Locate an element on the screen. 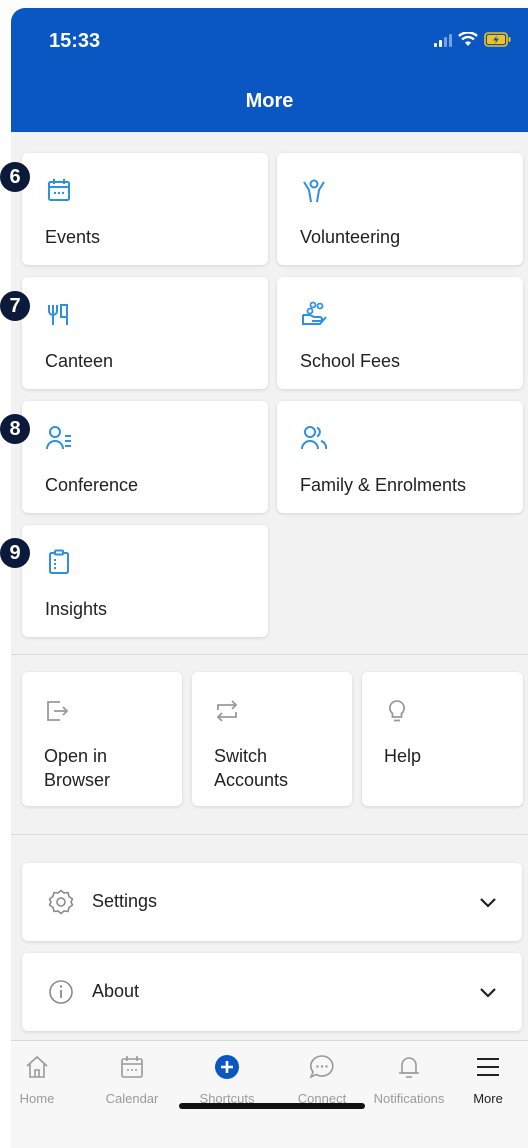 The height and width of the screenshot is (1148, 528). gear-icon is located at coordinates (61, 902).